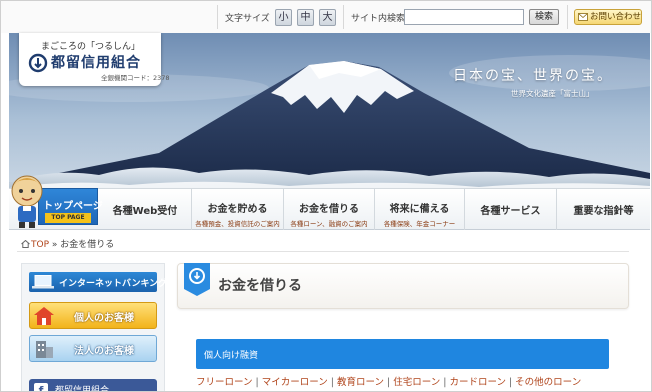 The image size is (652, 392). What do you see at coordinates (510, 211) in the screenshot?
I see `nav-item-label: 各種サービス` at bounding box center [510, 211].